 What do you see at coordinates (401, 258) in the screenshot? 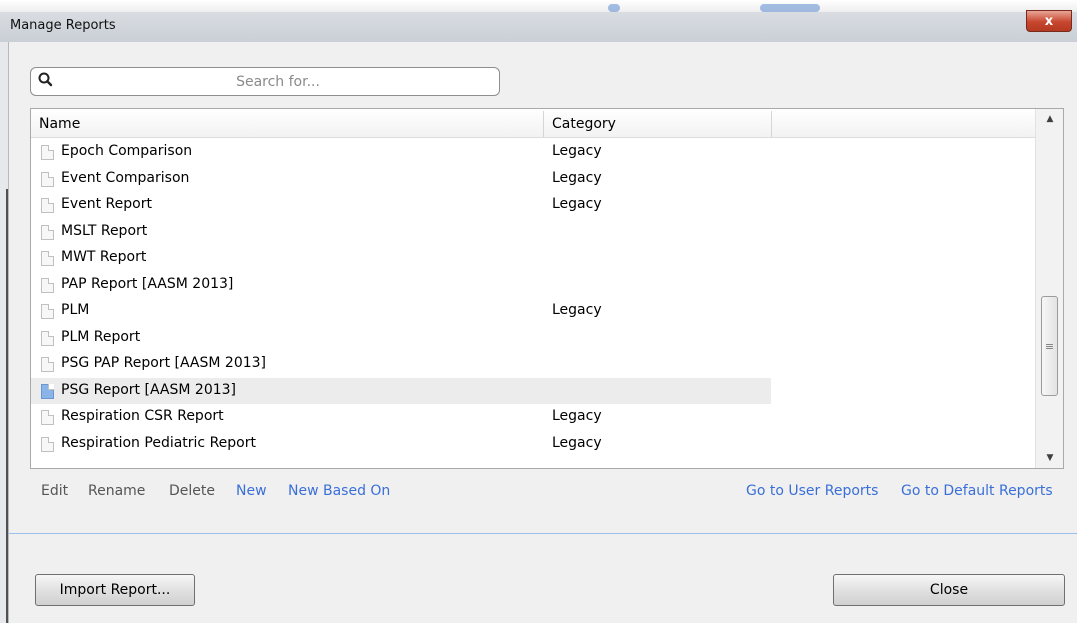
I see `table-row: MWT Report` at bounding box center [401, 258].